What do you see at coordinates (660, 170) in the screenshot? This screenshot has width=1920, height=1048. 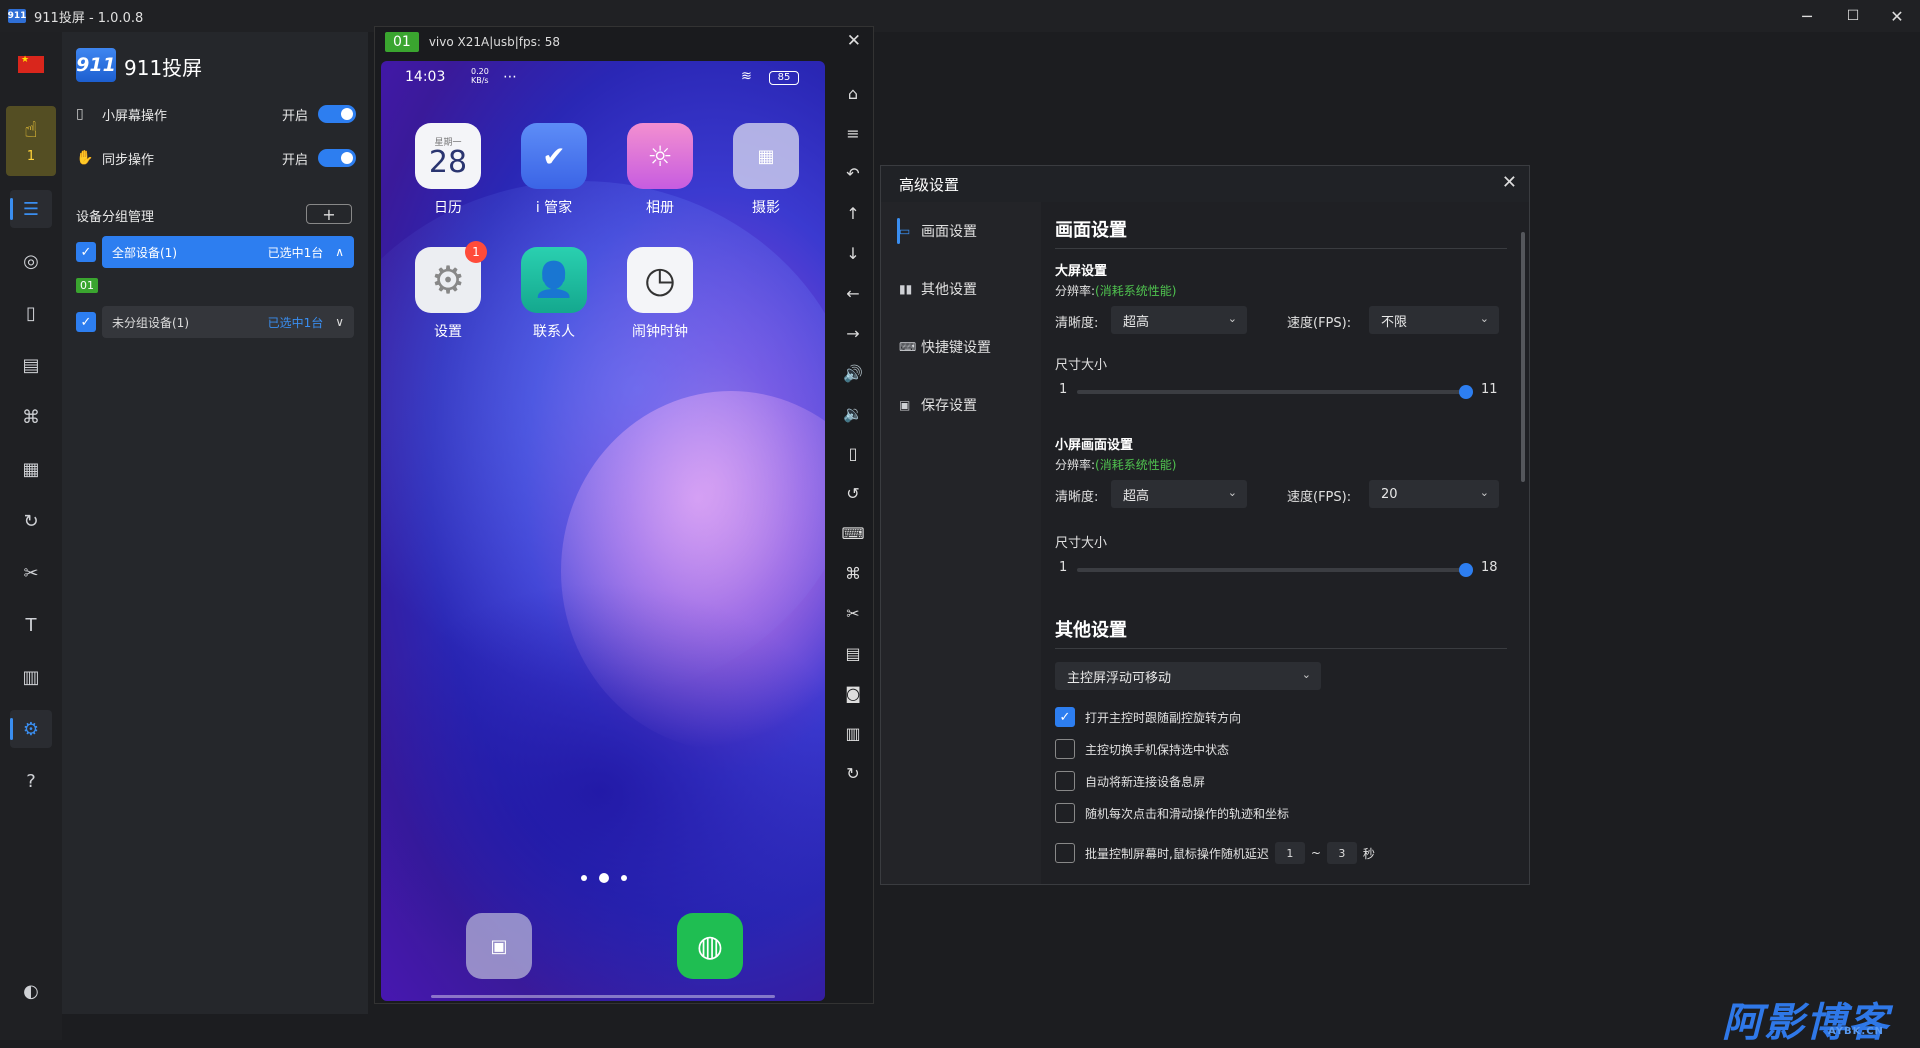 I see `app-album: ☼ 相册` at bounding box center [660, 170].